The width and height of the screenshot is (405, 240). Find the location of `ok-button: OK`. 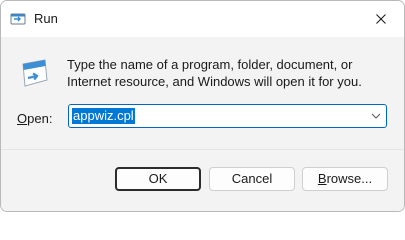

ok-button: OK is located at coordinates (158, 179).